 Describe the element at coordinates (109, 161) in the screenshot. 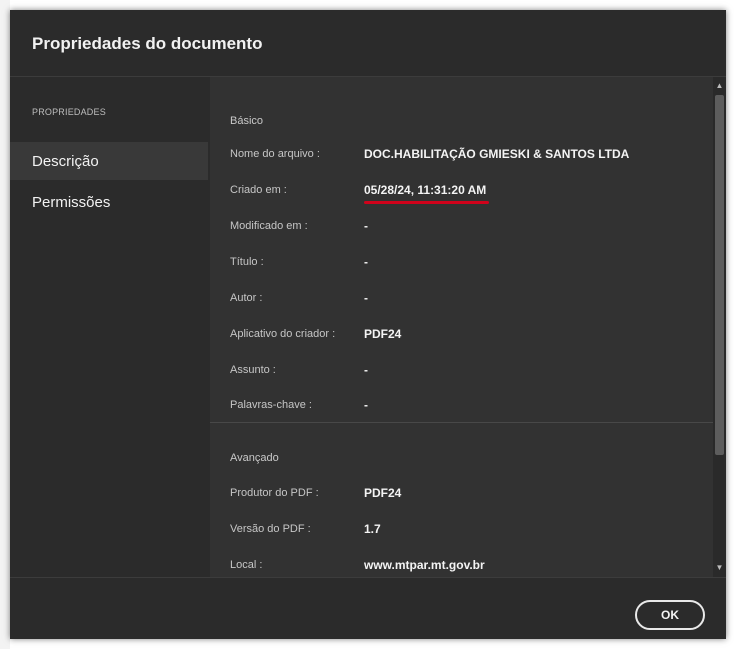

I see `sidebar-item-descricao: Descrição` at that location.